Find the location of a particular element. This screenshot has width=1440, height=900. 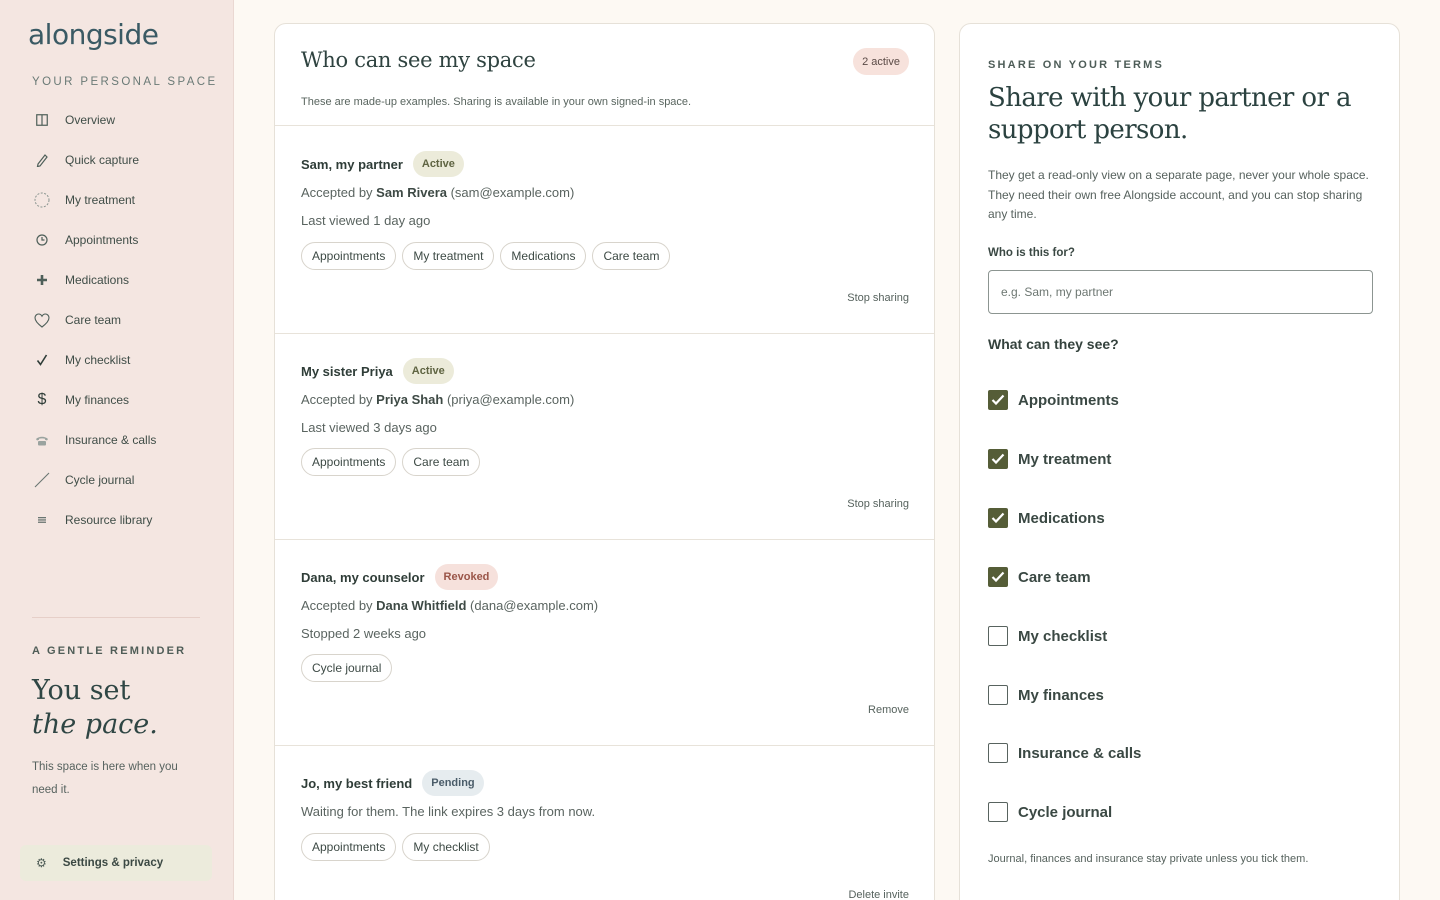

last-viewed-line: Last viewed 3 days ago is located at coordinates (369, 427).